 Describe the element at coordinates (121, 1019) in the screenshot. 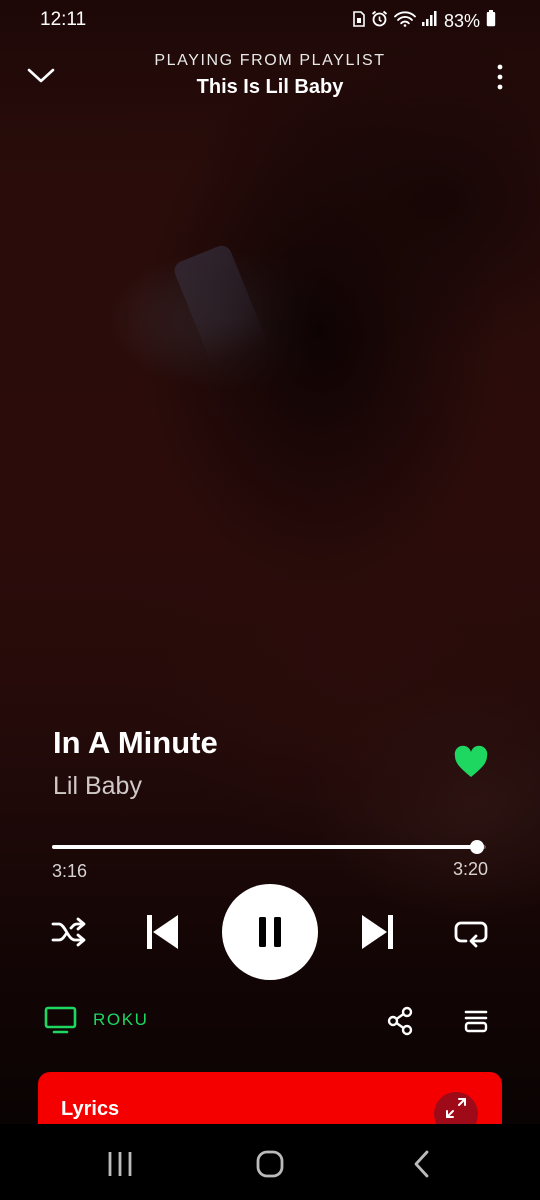

I see `device-name: ROKU` at that location.